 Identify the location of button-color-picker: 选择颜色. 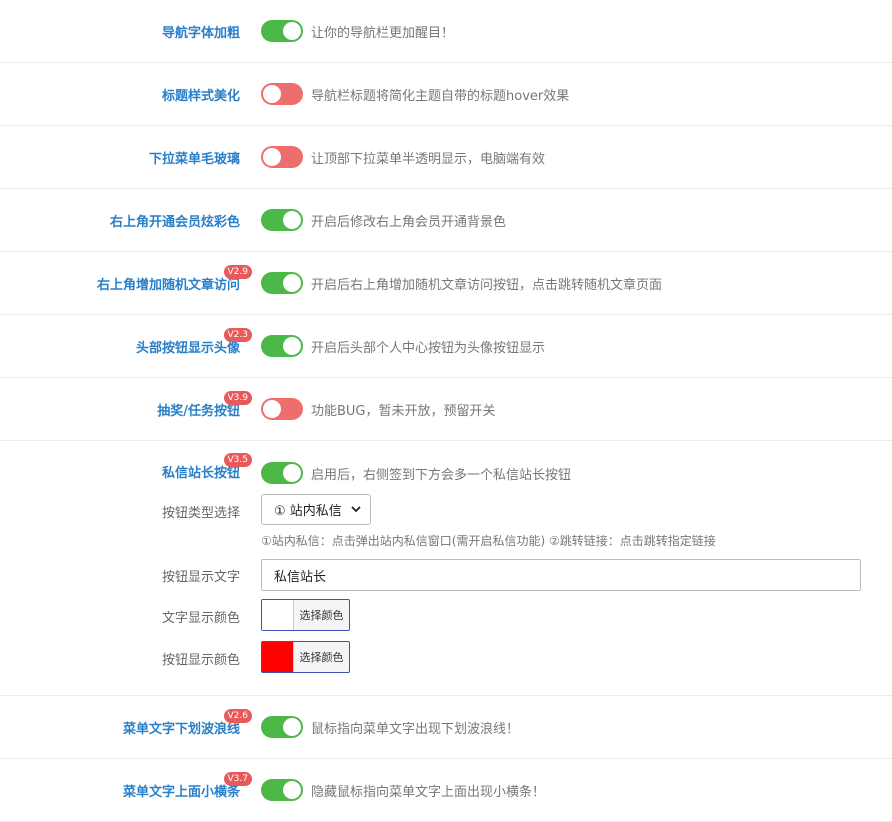
(305, 657).